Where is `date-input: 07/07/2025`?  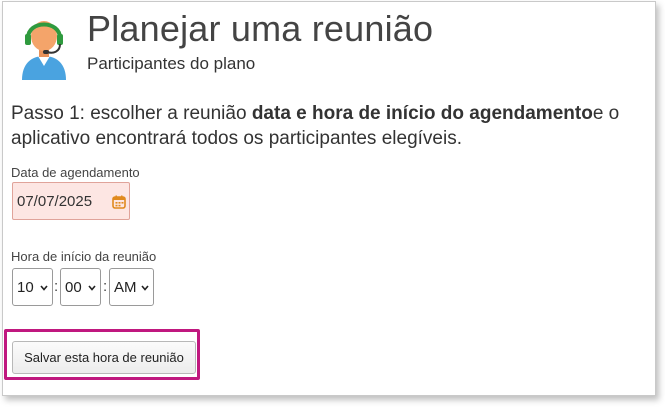 date-input: 07/07/2025 is located at coordinates (71, 201).